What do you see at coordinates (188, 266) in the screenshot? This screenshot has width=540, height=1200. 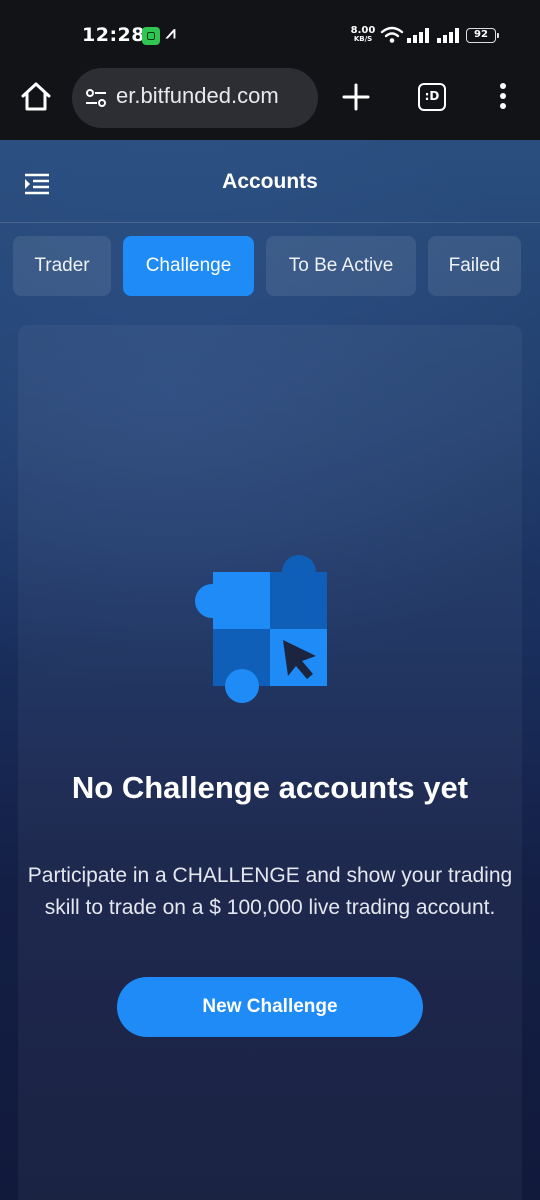 I see `tab-challenge: Challenge` at bounding box center [188, 266].